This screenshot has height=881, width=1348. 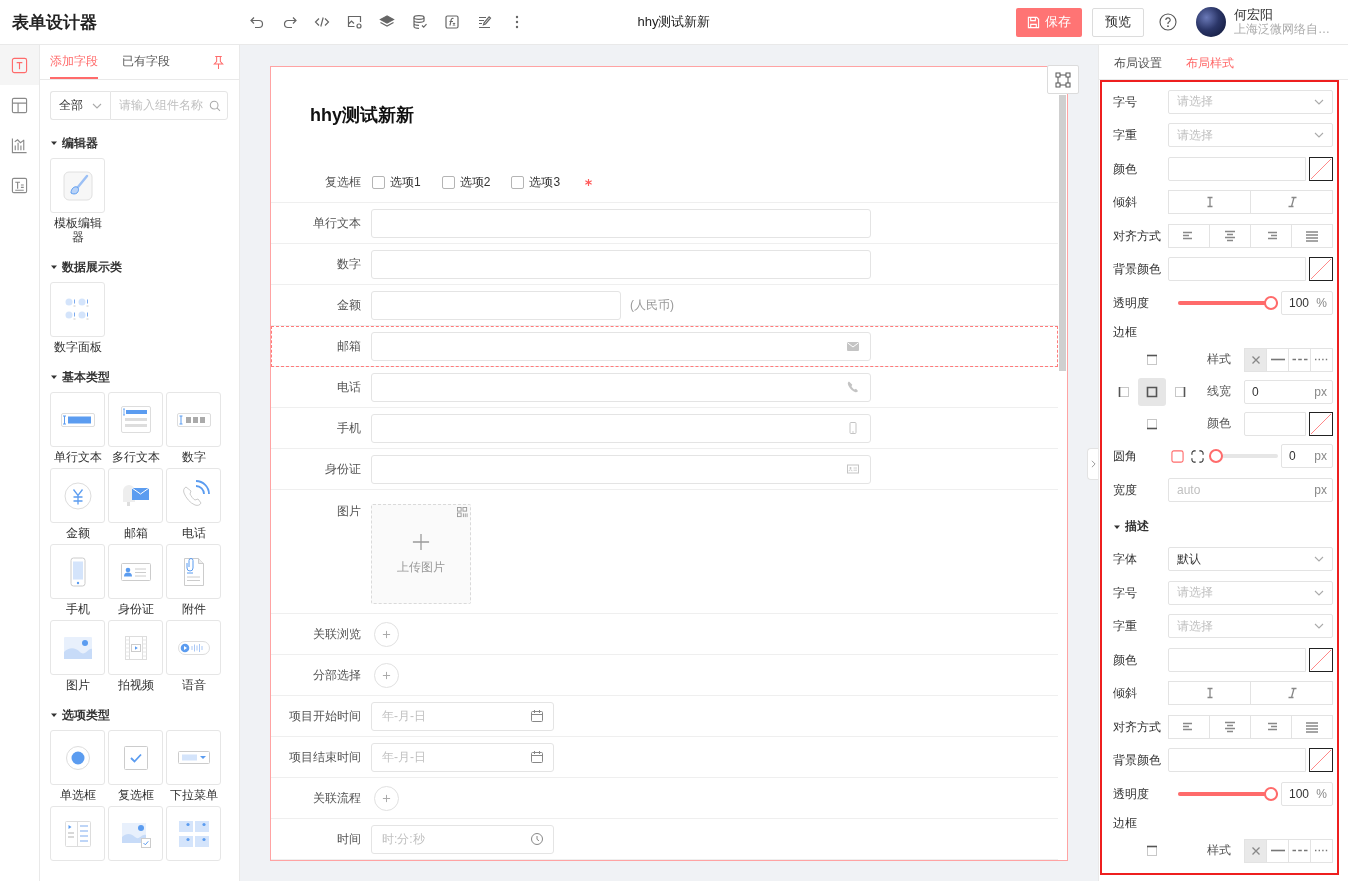 I want to click on id-card-input, so click(x=621, y=469).